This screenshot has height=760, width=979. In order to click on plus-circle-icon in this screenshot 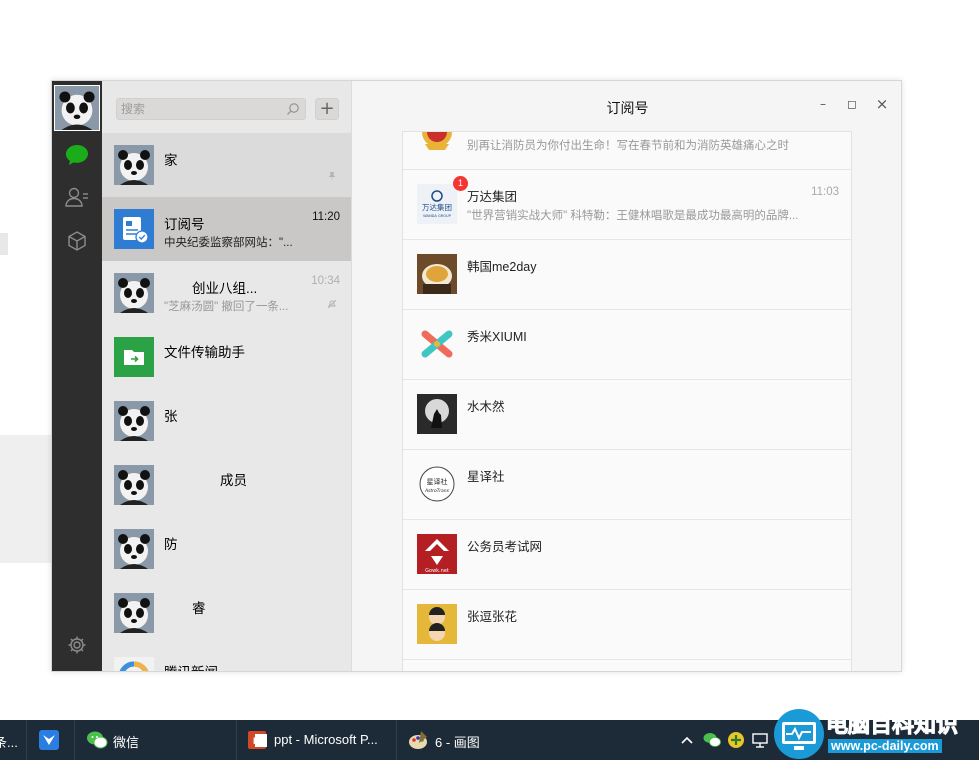, I will do `click(736, 740)`.